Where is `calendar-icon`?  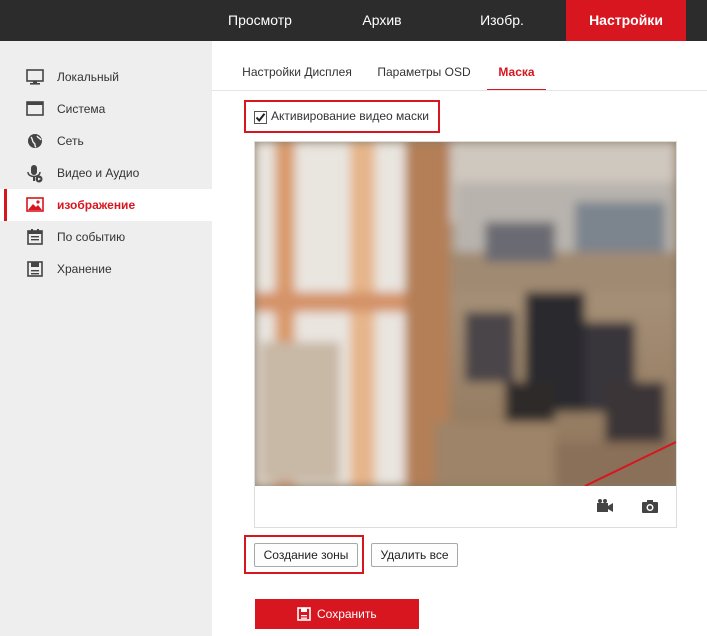
calendar-icon is located at coordinates (35, 237).